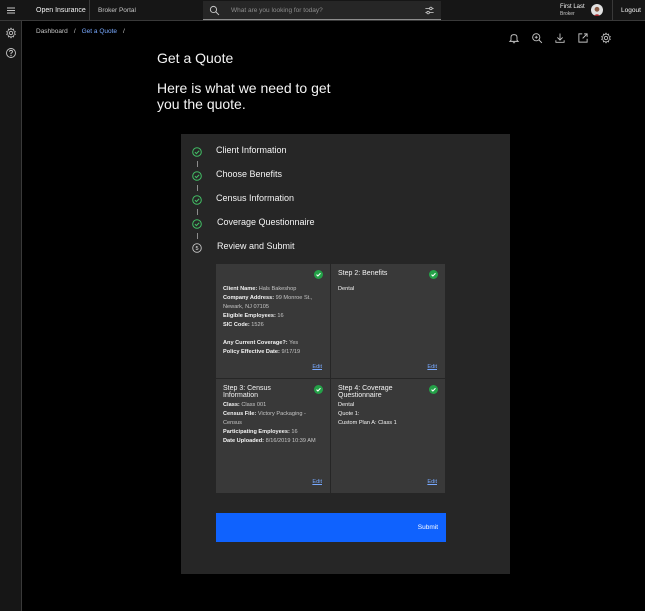 The height and width of the screenshot is (611, 645). What do you see at coordinates (280, 316) in the screenshot?
I see `eligible-value: 16` at bounding box center [280, 316].